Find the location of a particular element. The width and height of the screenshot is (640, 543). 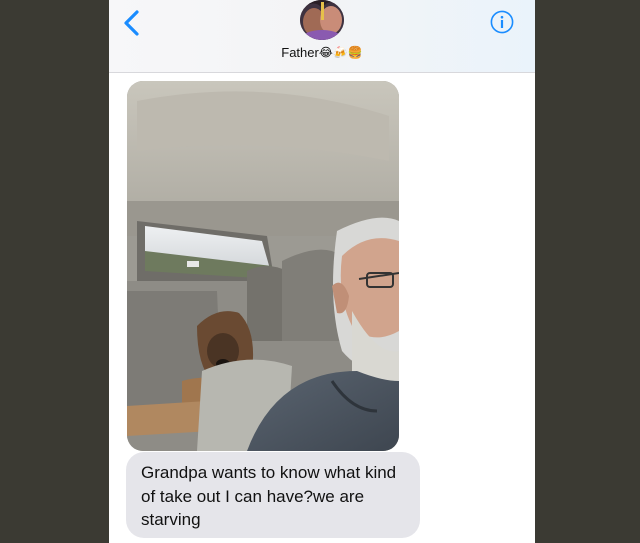

contact-name-row: Father😂🍻🍔 is located at coordinates (322, 52).